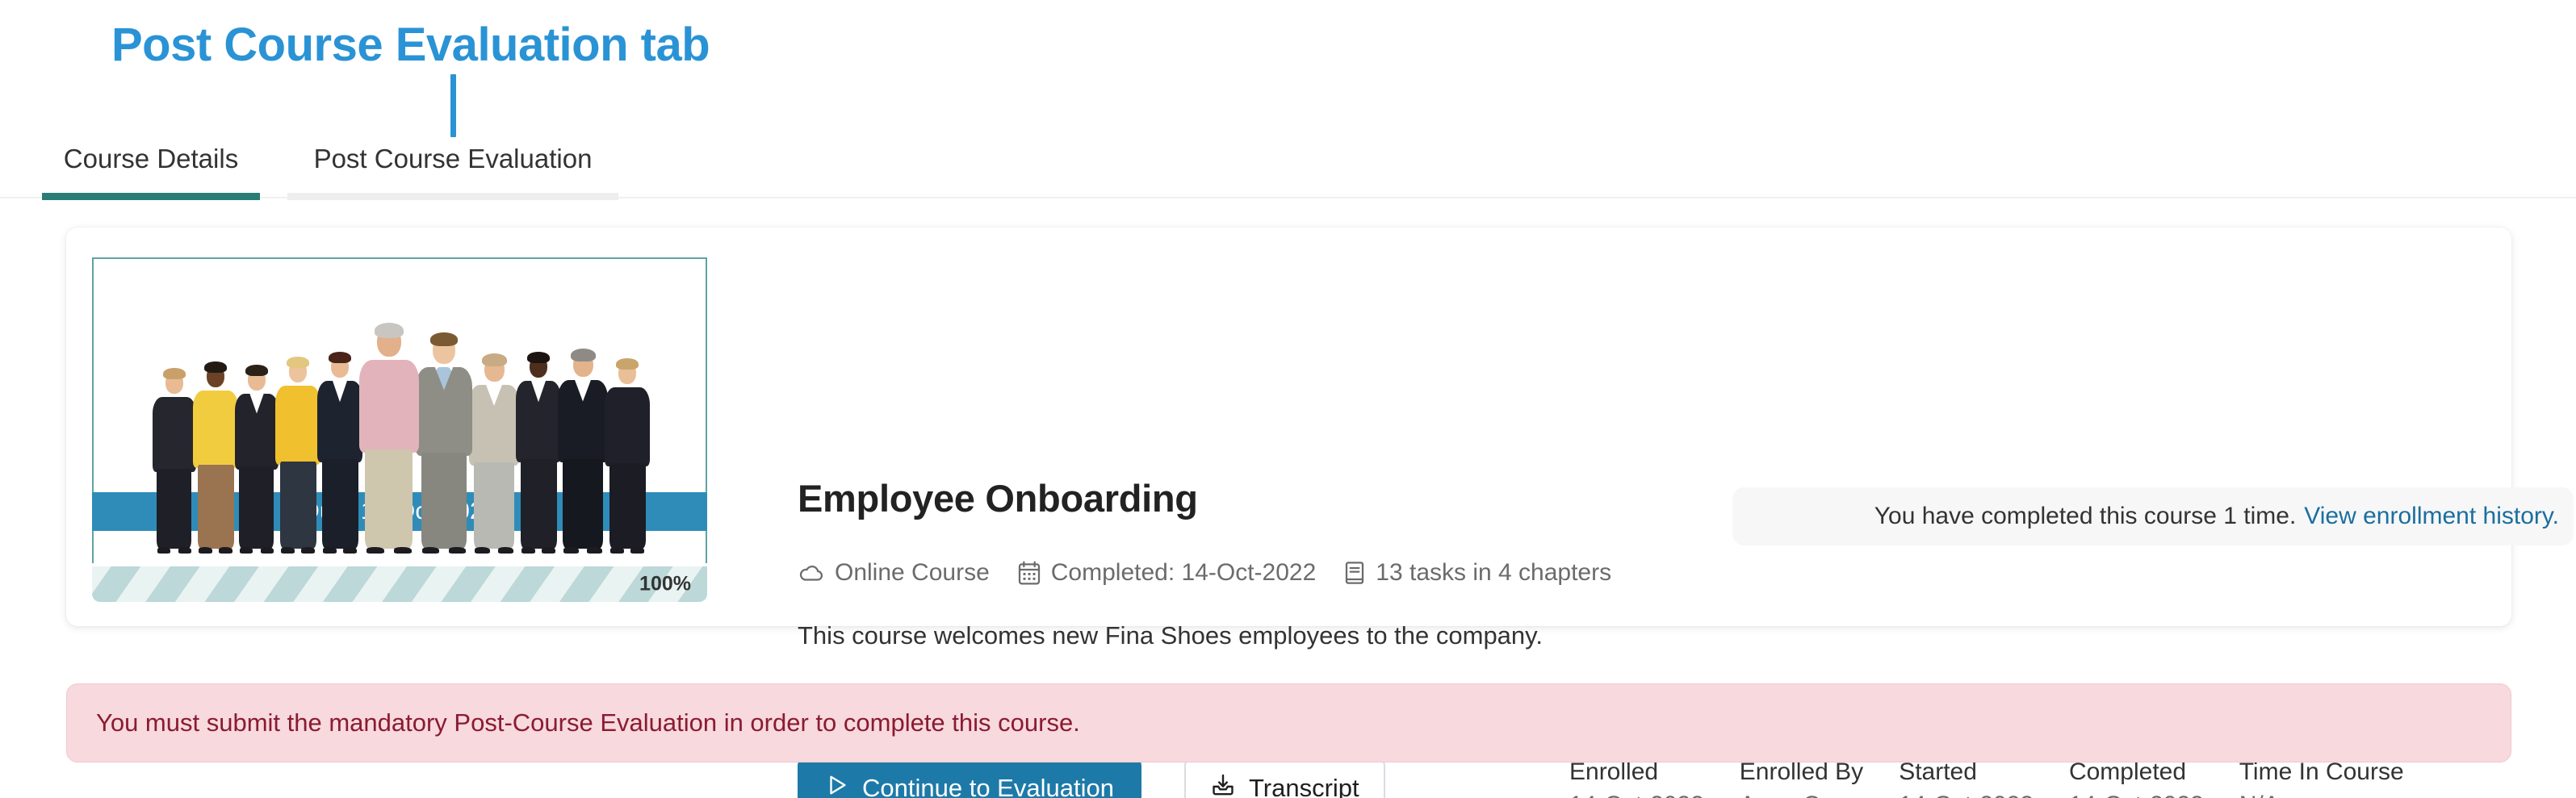  Describe the element at coordinates (998, 498) in the screenshot. I see `course-title: Employee Onboarding` at that location.